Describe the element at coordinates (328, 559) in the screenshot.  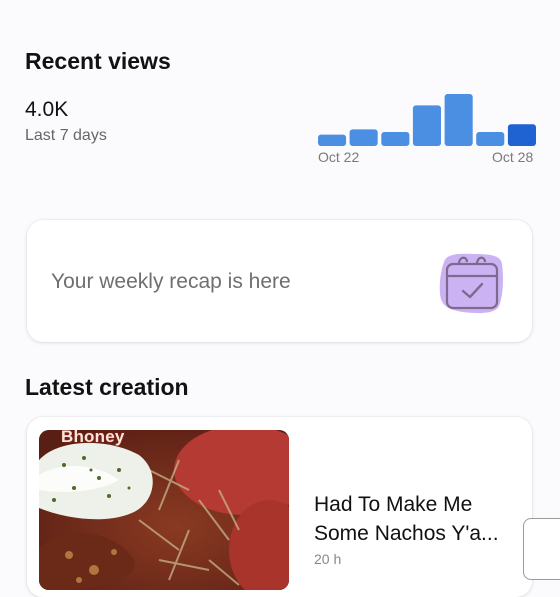
I see `video-age: 20 h` at that location.